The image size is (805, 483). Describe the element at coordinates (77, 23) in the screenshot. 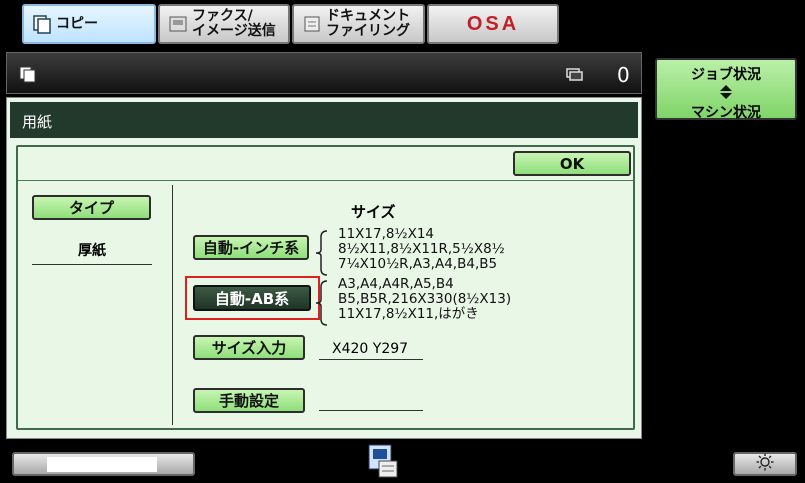

I see `tab-copy-label: コピー` at that location.